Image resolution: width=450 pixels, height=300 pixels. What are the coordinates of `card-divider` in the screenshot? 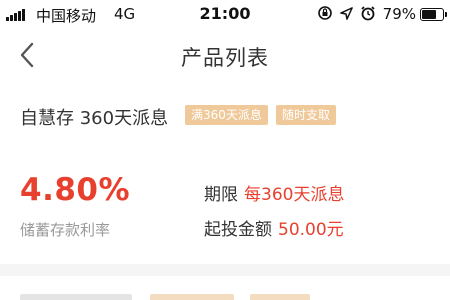 It's located at (225, 270).